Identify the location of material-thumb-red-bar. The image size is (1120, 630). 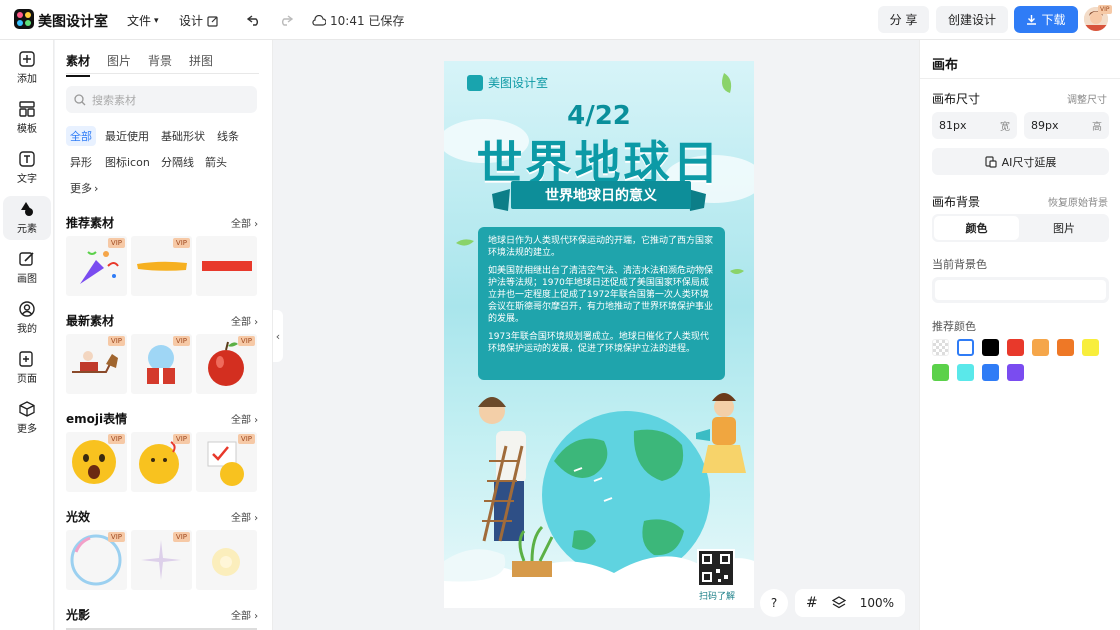
(226, 266).